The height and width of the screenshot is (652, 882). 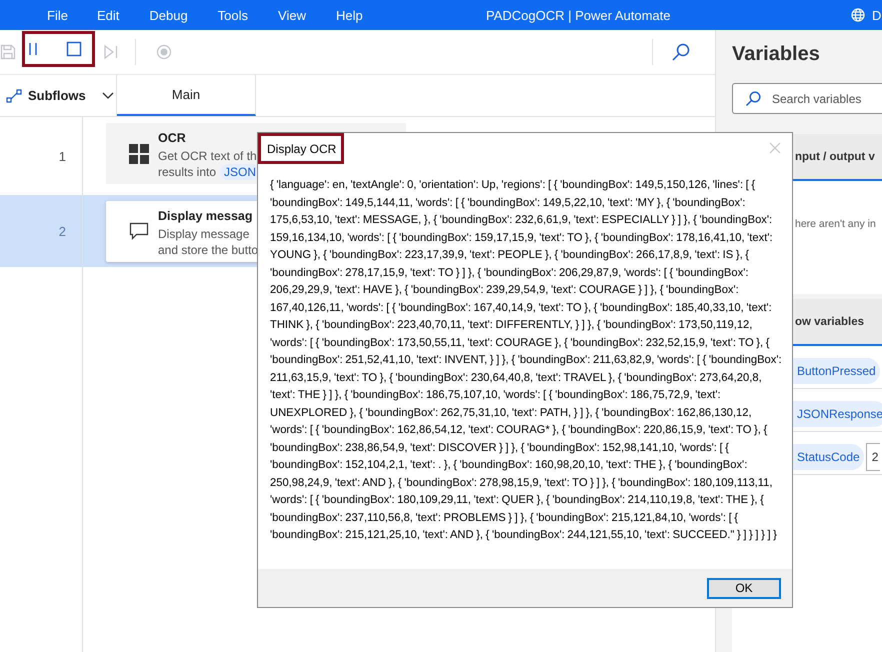 What do you see at coordinates (578, 15) in the screenshot?
I see `window-title: PADCogOCR | Power Automate` at bounding box center [578, 15].